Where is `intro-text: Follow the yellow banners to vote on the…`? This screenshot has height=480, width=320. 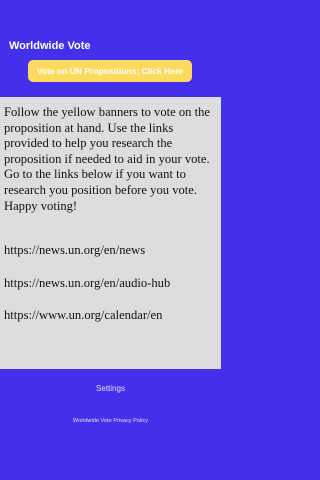
intro-text: Follow the yellow banners to vote on the… is located at coordinates (107, 159).